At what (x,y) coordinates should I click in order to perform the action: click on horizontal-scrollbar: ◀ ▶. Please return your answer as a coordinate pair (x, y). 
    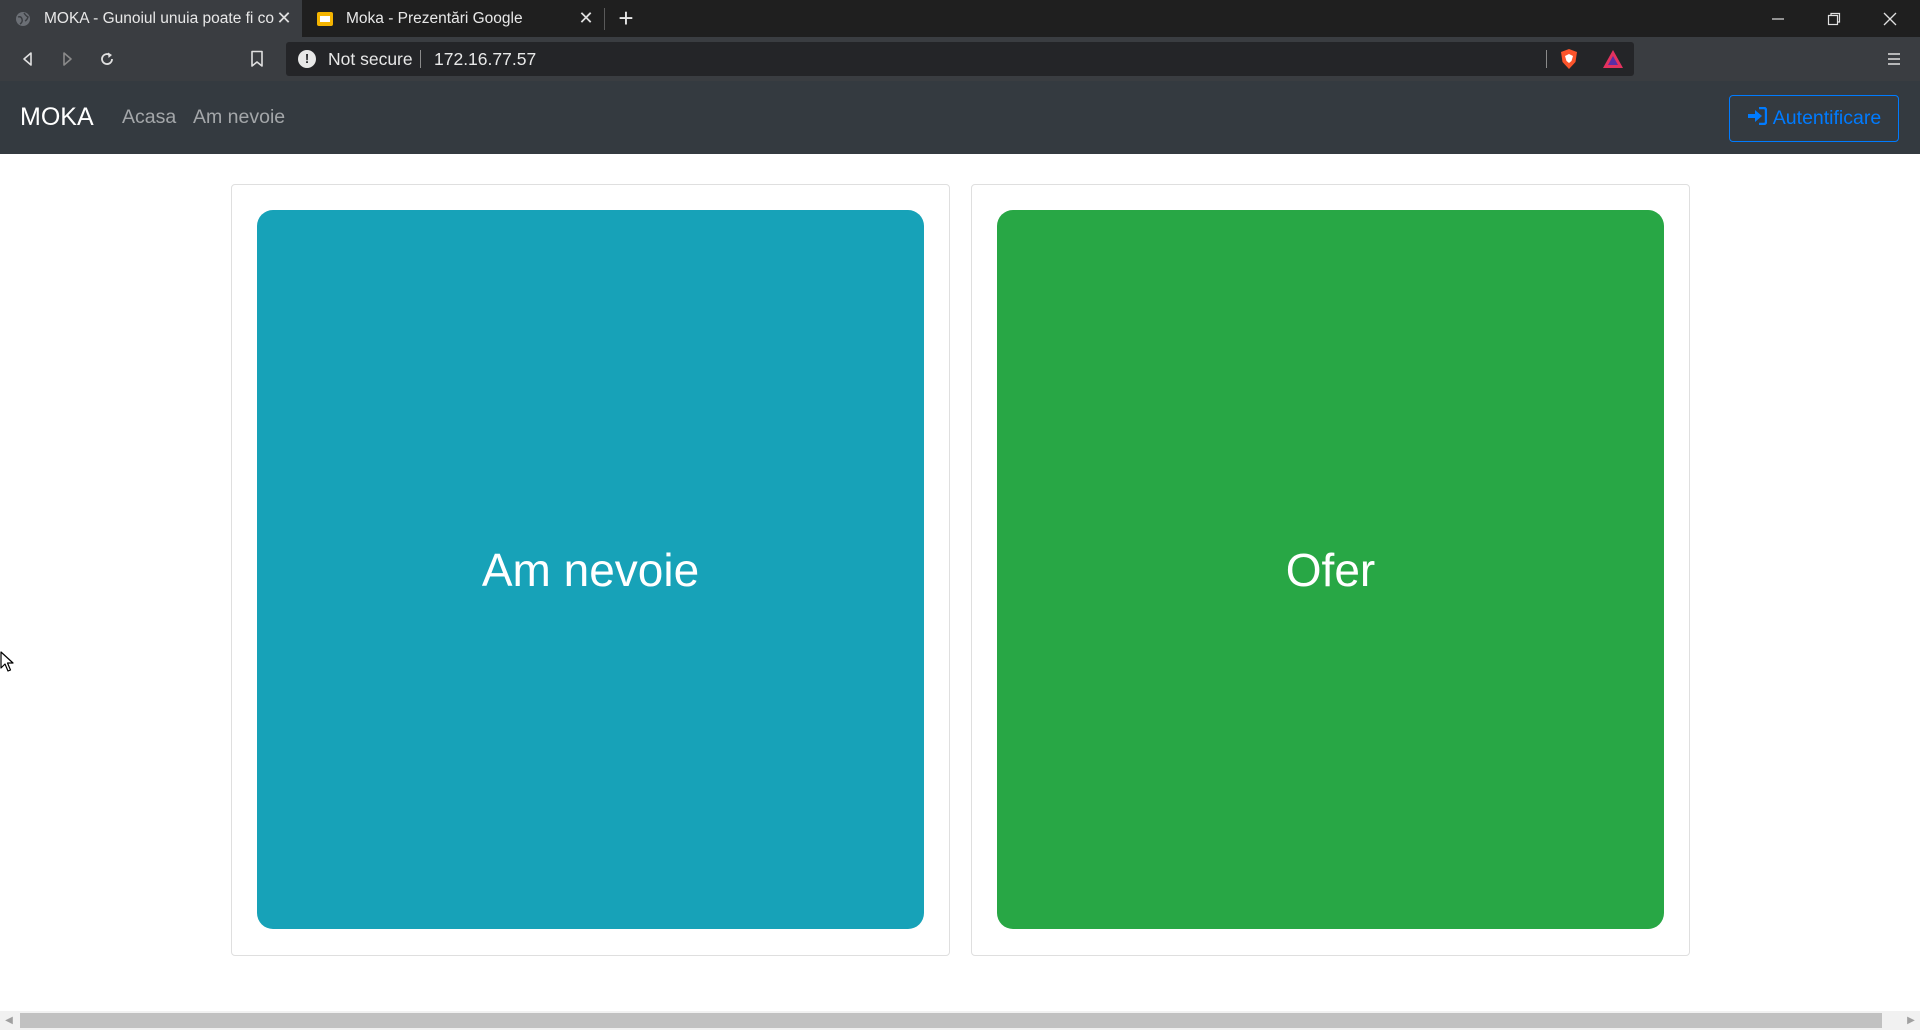
    Looking at the image, I should click on (960, 1020).